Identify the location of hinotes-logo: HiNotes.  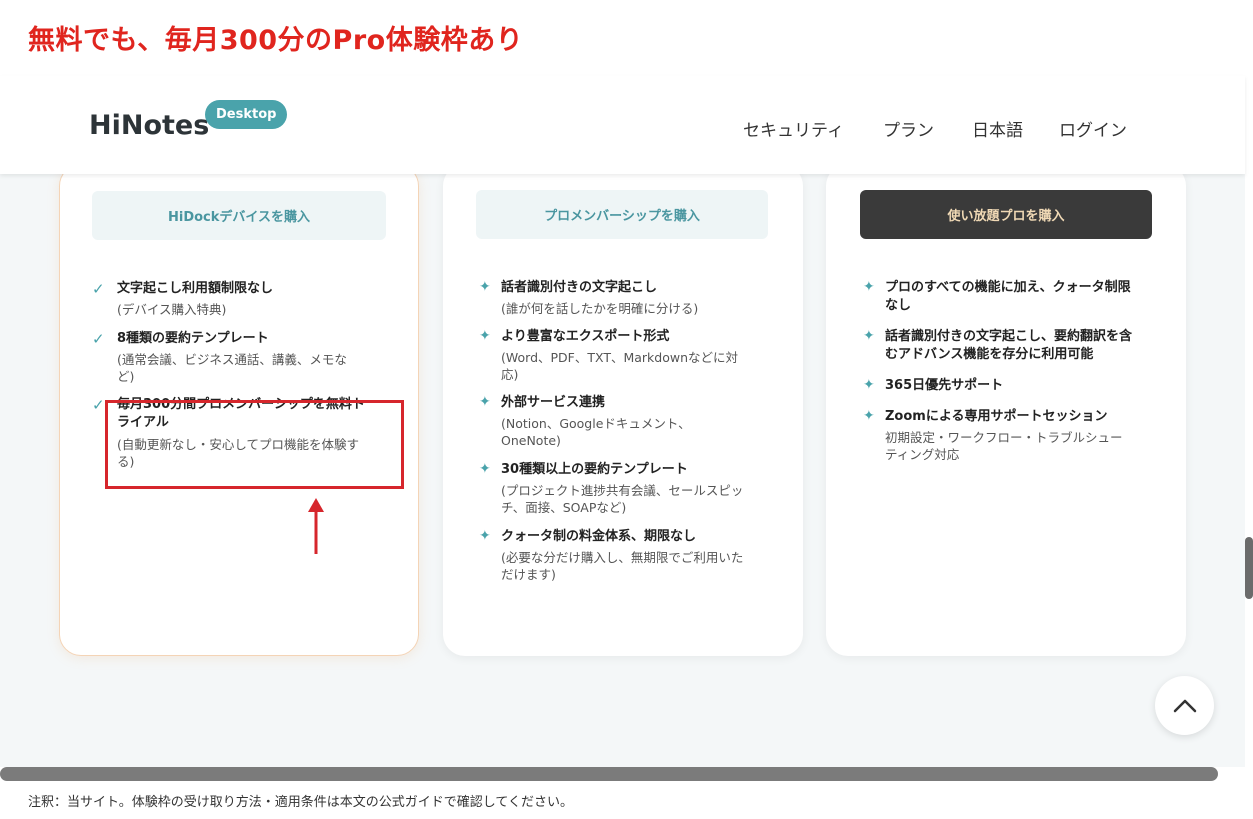
(149, 125).